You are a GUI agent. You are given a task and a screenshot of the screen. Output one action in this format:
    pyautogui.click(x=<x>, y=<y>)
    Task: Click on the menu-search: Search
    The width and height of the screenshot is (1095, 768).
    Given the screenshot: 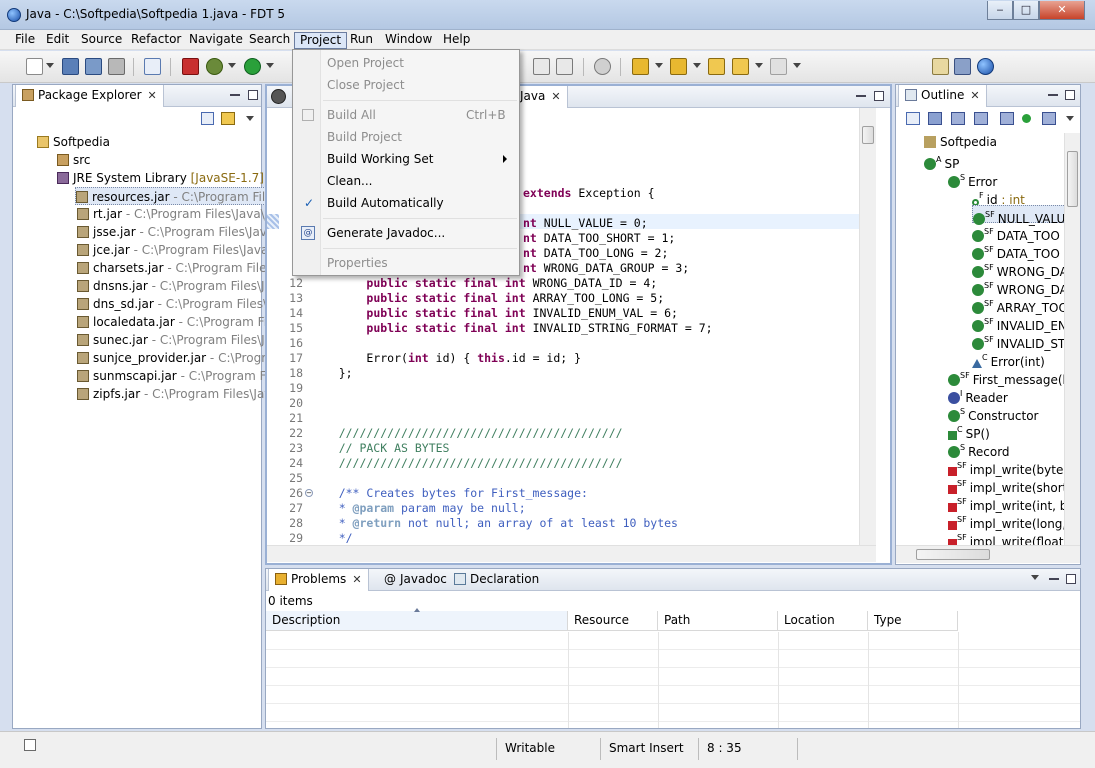 What is the action you would take?
    pyautogui.click(x=269, y=40)
    